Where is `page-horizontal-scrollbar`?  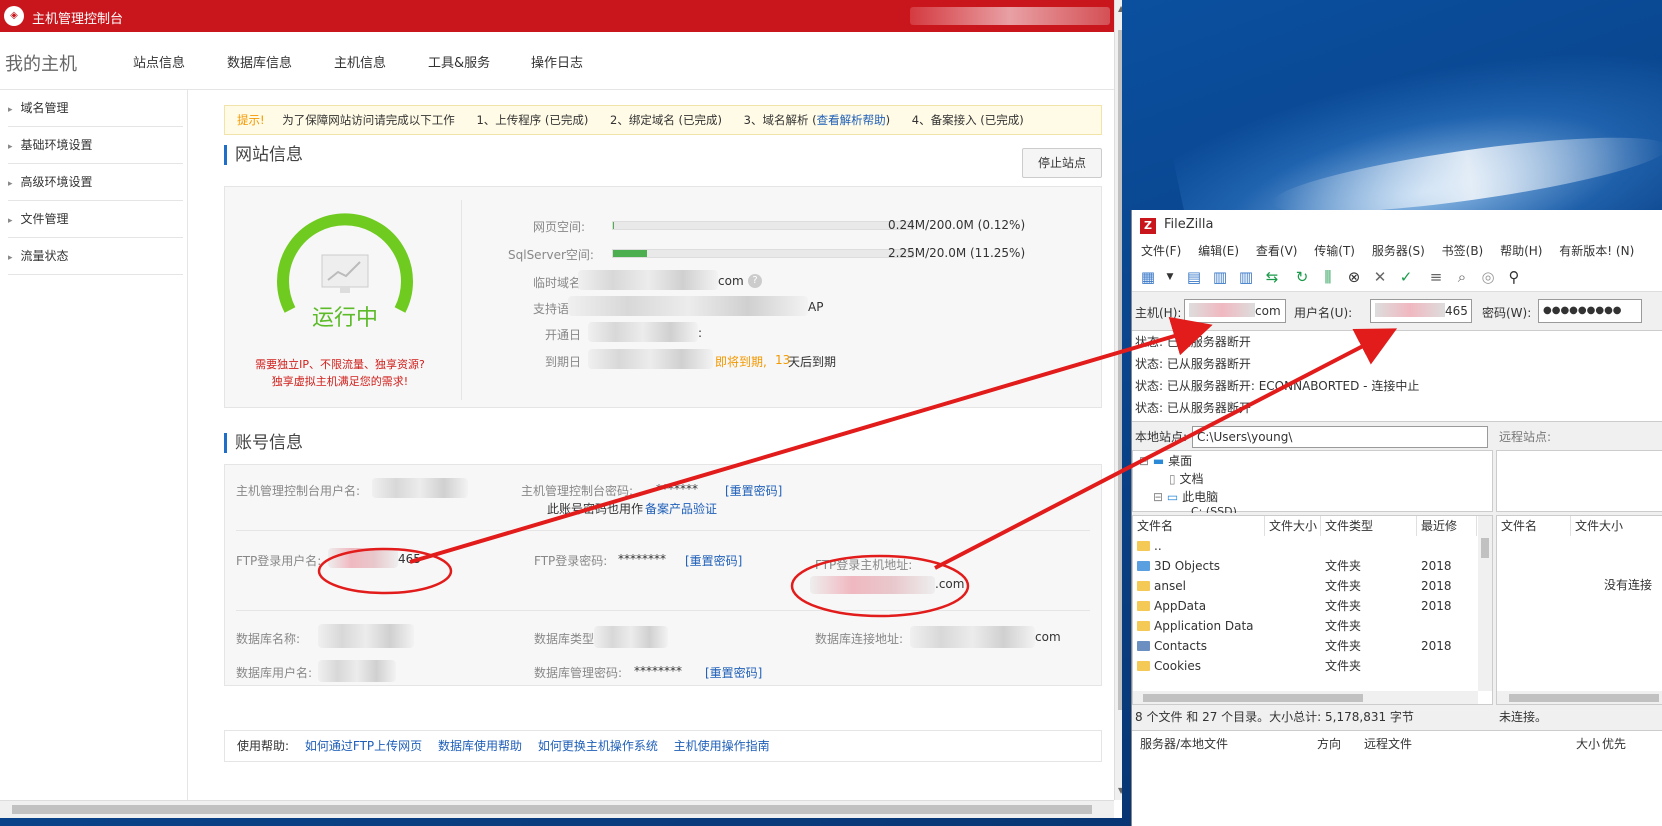 page-horizontal-scrollbar is located at coordinates (557, 809).